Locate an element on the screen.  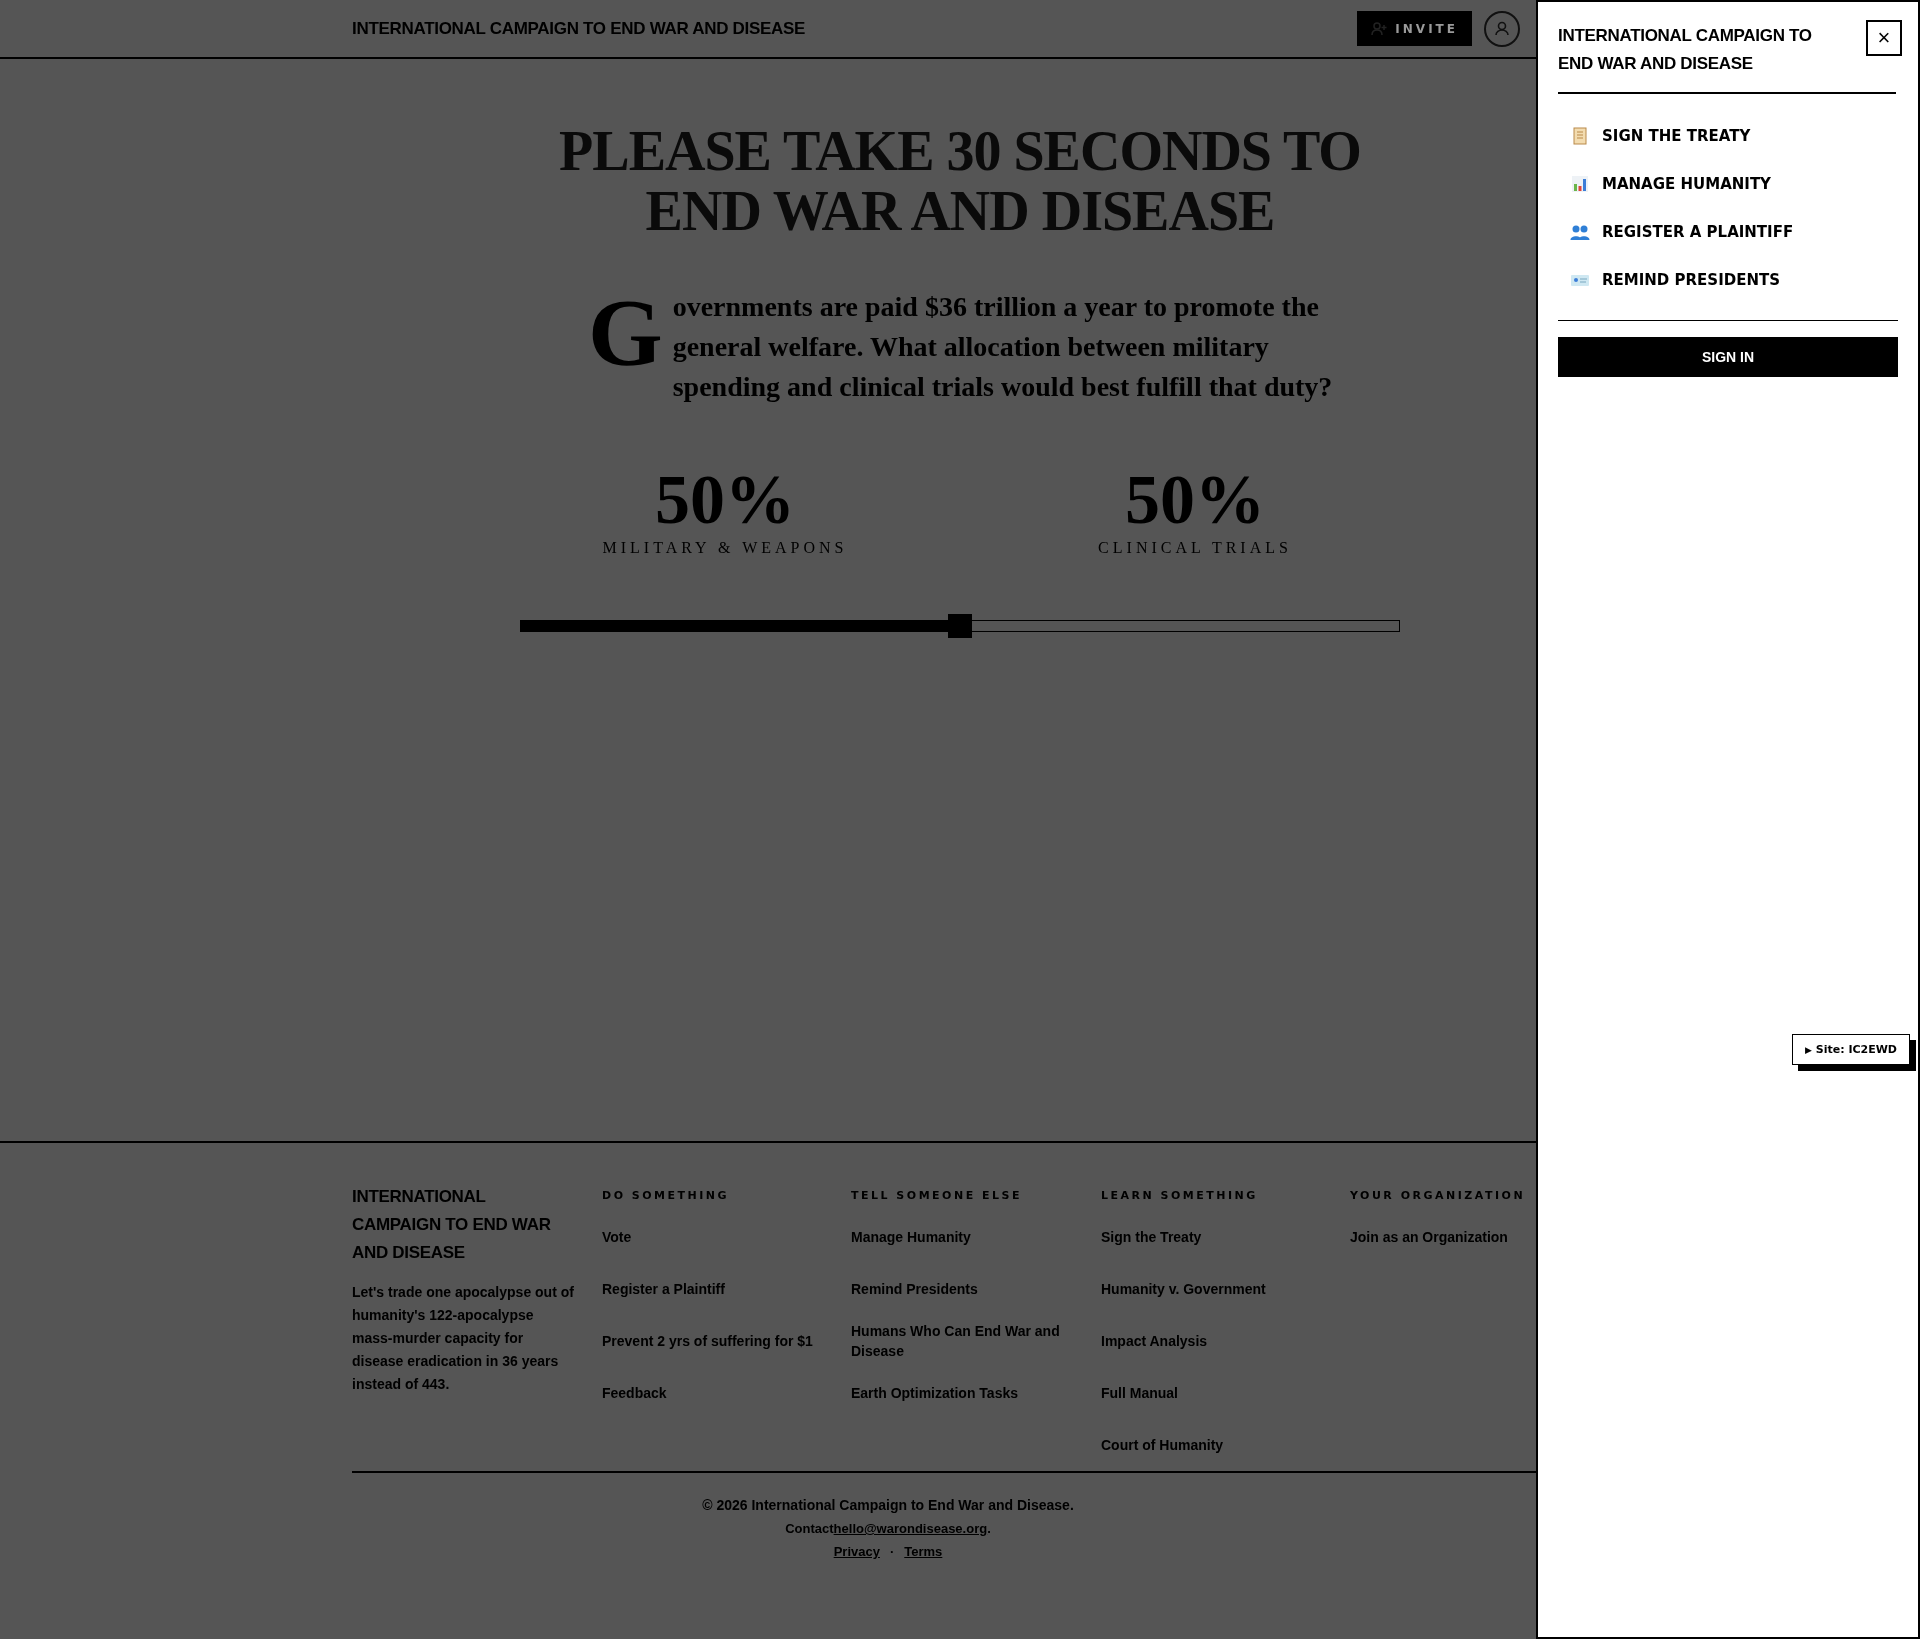
footer-heading: YOUR ORGANIZATION is located at coordinates (1438, 1196).